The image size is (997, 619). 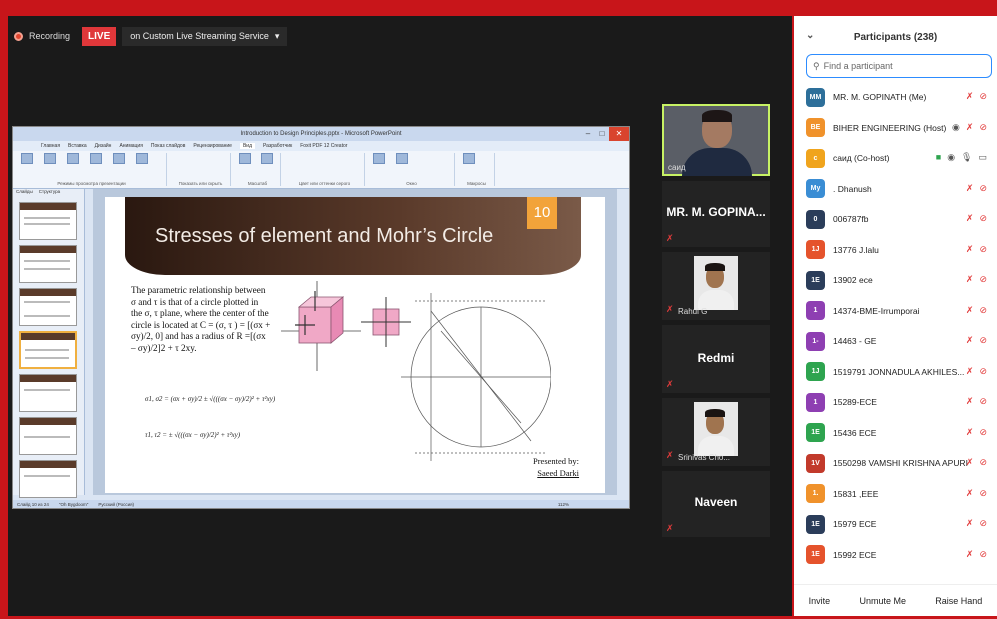 What do you see at coordinates (716, 140) in the screenshot?
I see `video-tile-active-speaker: саид` at bounding box center [716, 140].